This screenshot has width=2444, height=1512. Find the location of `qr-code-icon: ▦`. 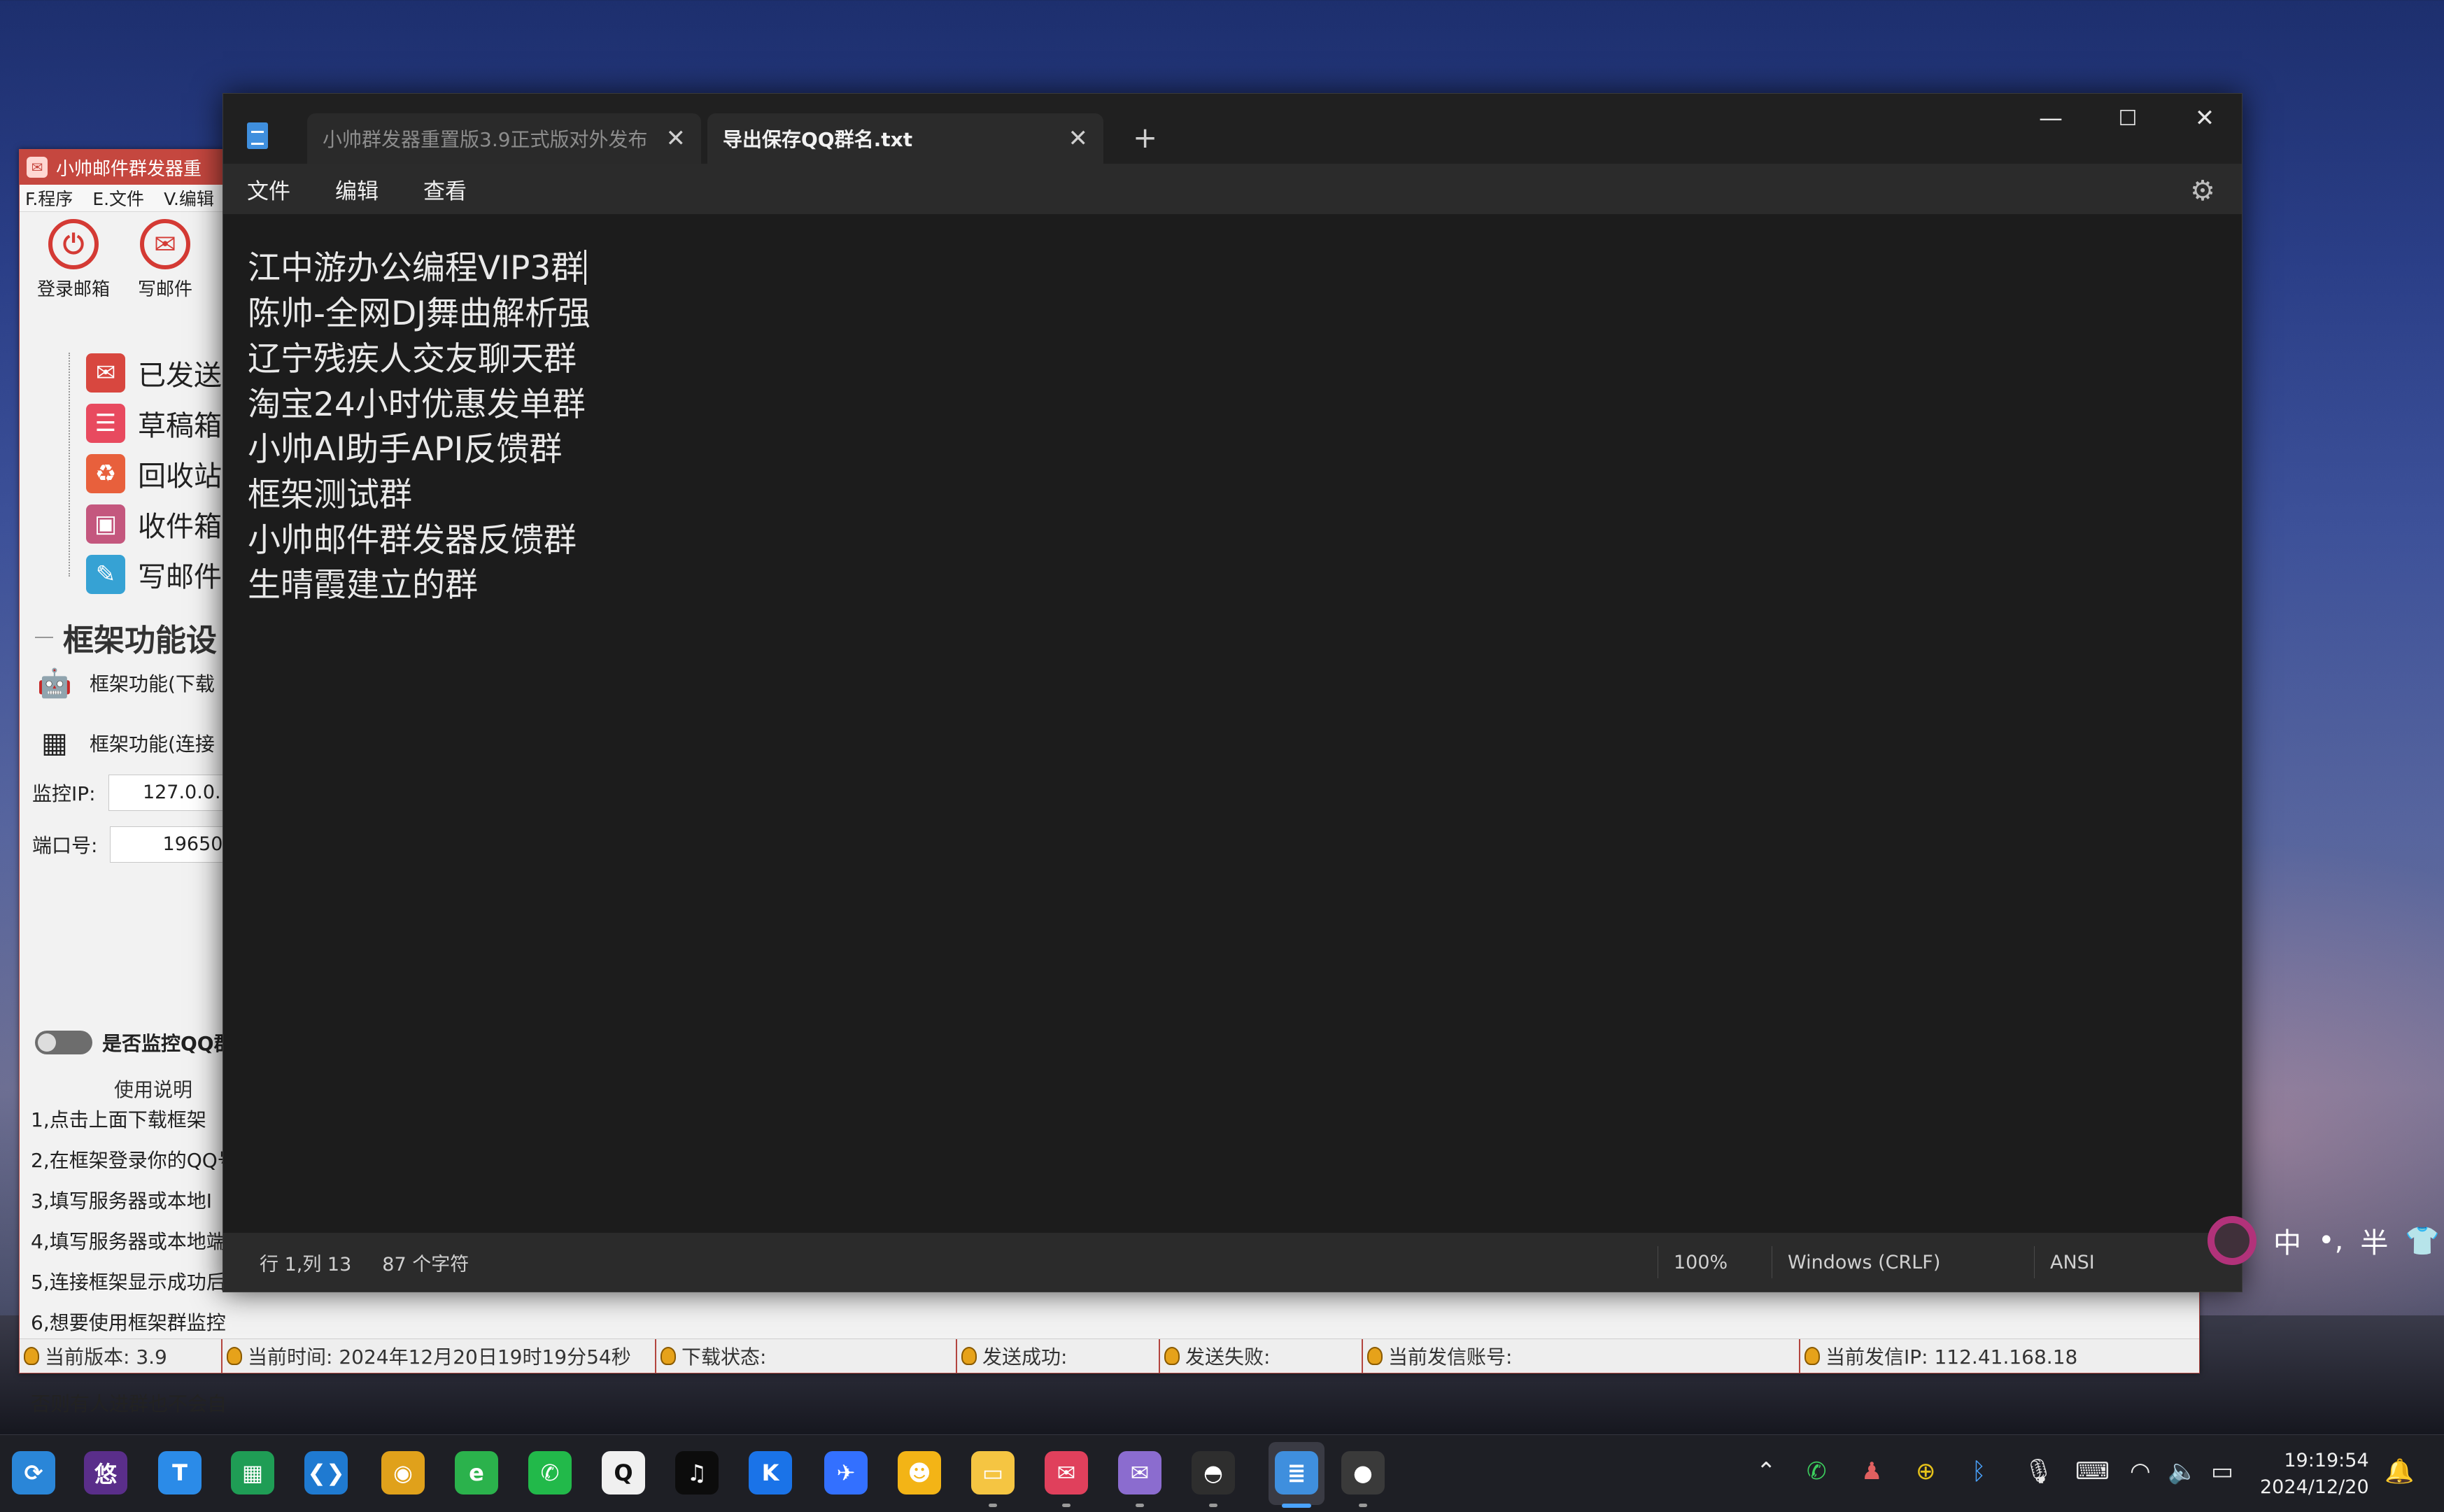

qr-code-icon: ▦ is located at coordinates (54, 743).